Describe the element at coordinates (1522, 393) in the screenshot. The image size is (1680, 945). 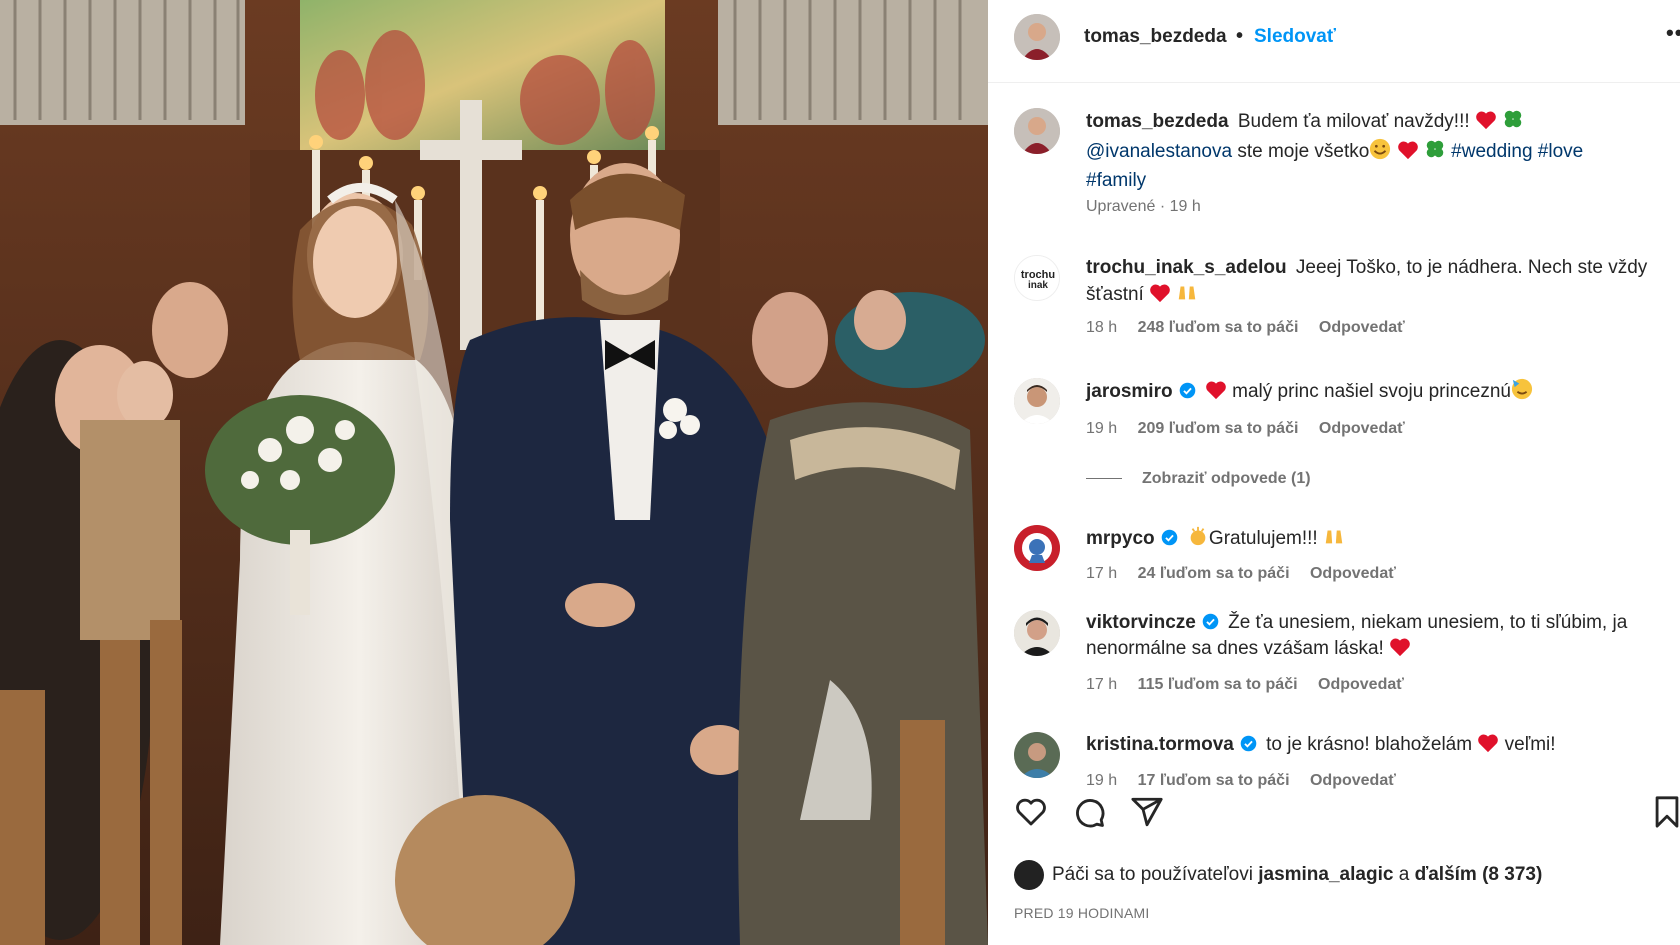
I see `partying-face-icon` at that location.